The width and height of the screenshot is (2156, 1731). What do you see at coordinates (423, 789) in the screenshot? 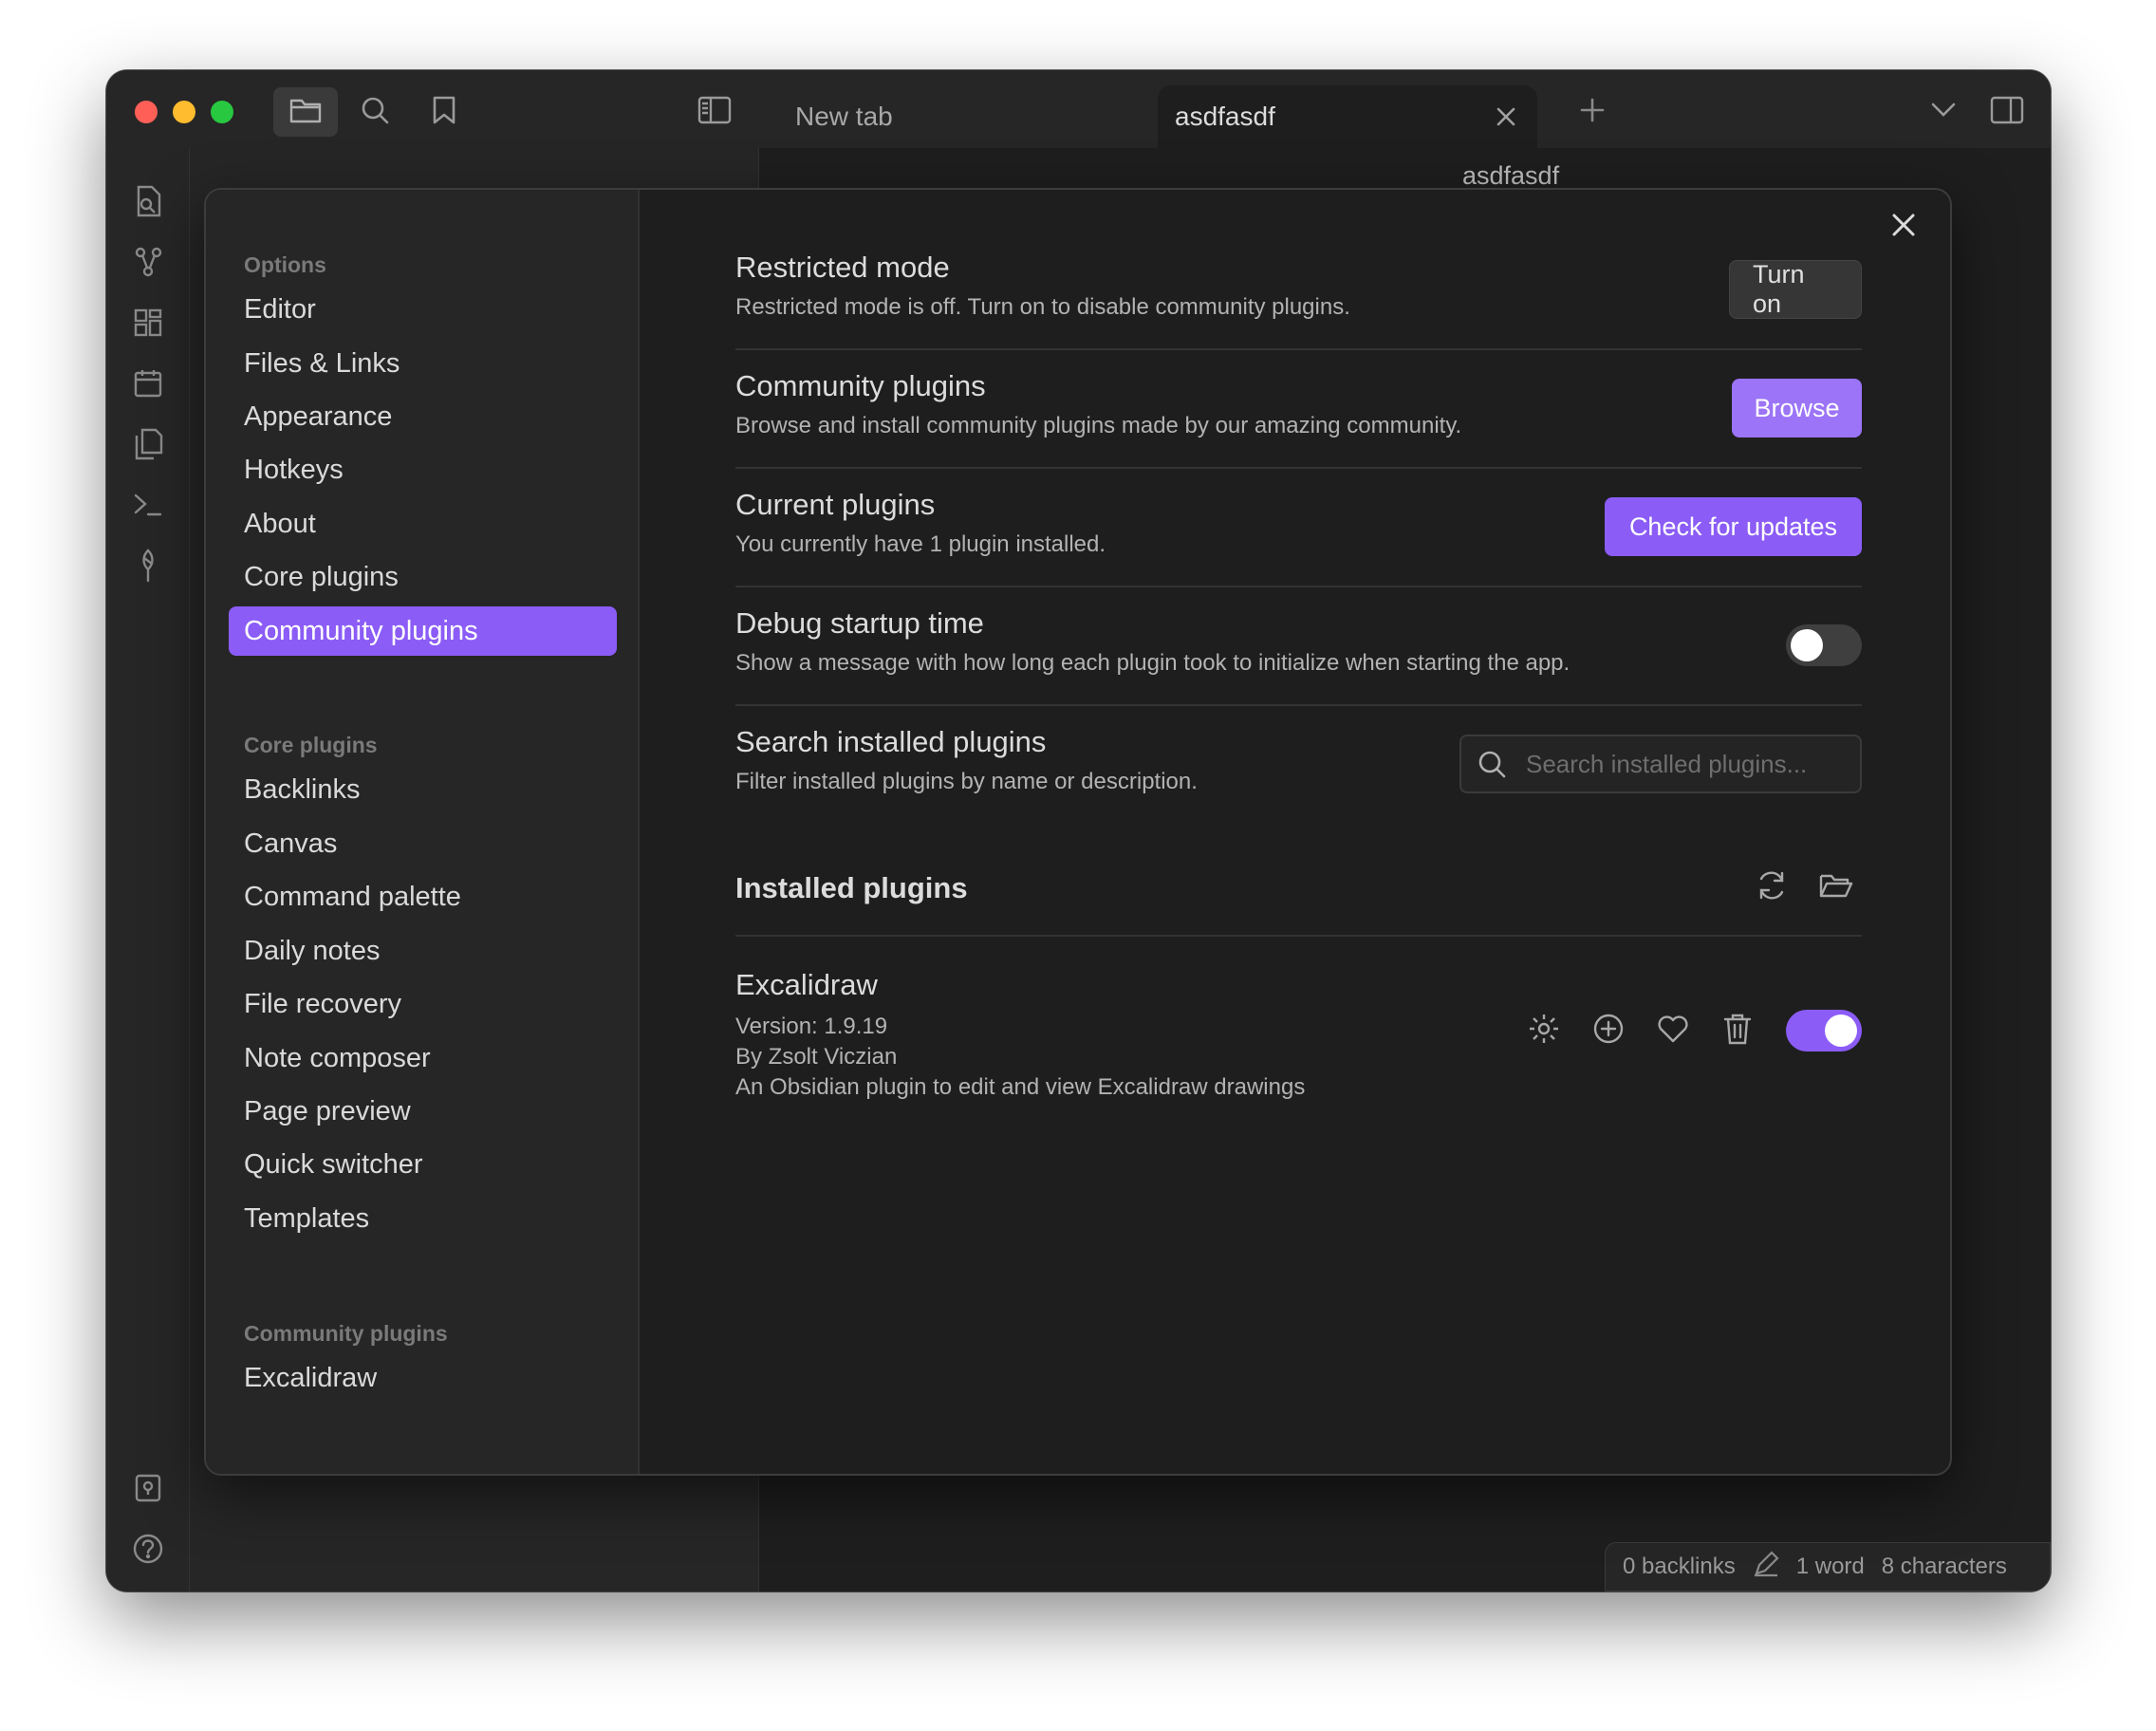
I see `nav-item-backlinks: Backlinks` at bounding box center [423, 789].